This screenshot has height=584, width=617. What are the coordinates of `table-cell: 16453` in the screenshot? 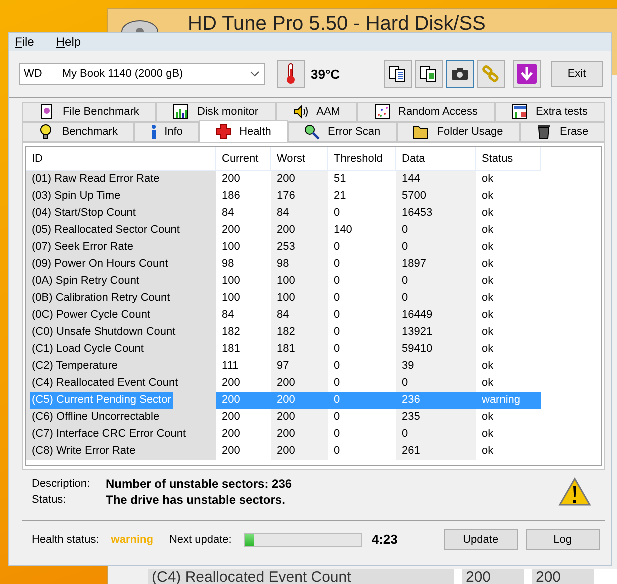 It's located at (436, 213).